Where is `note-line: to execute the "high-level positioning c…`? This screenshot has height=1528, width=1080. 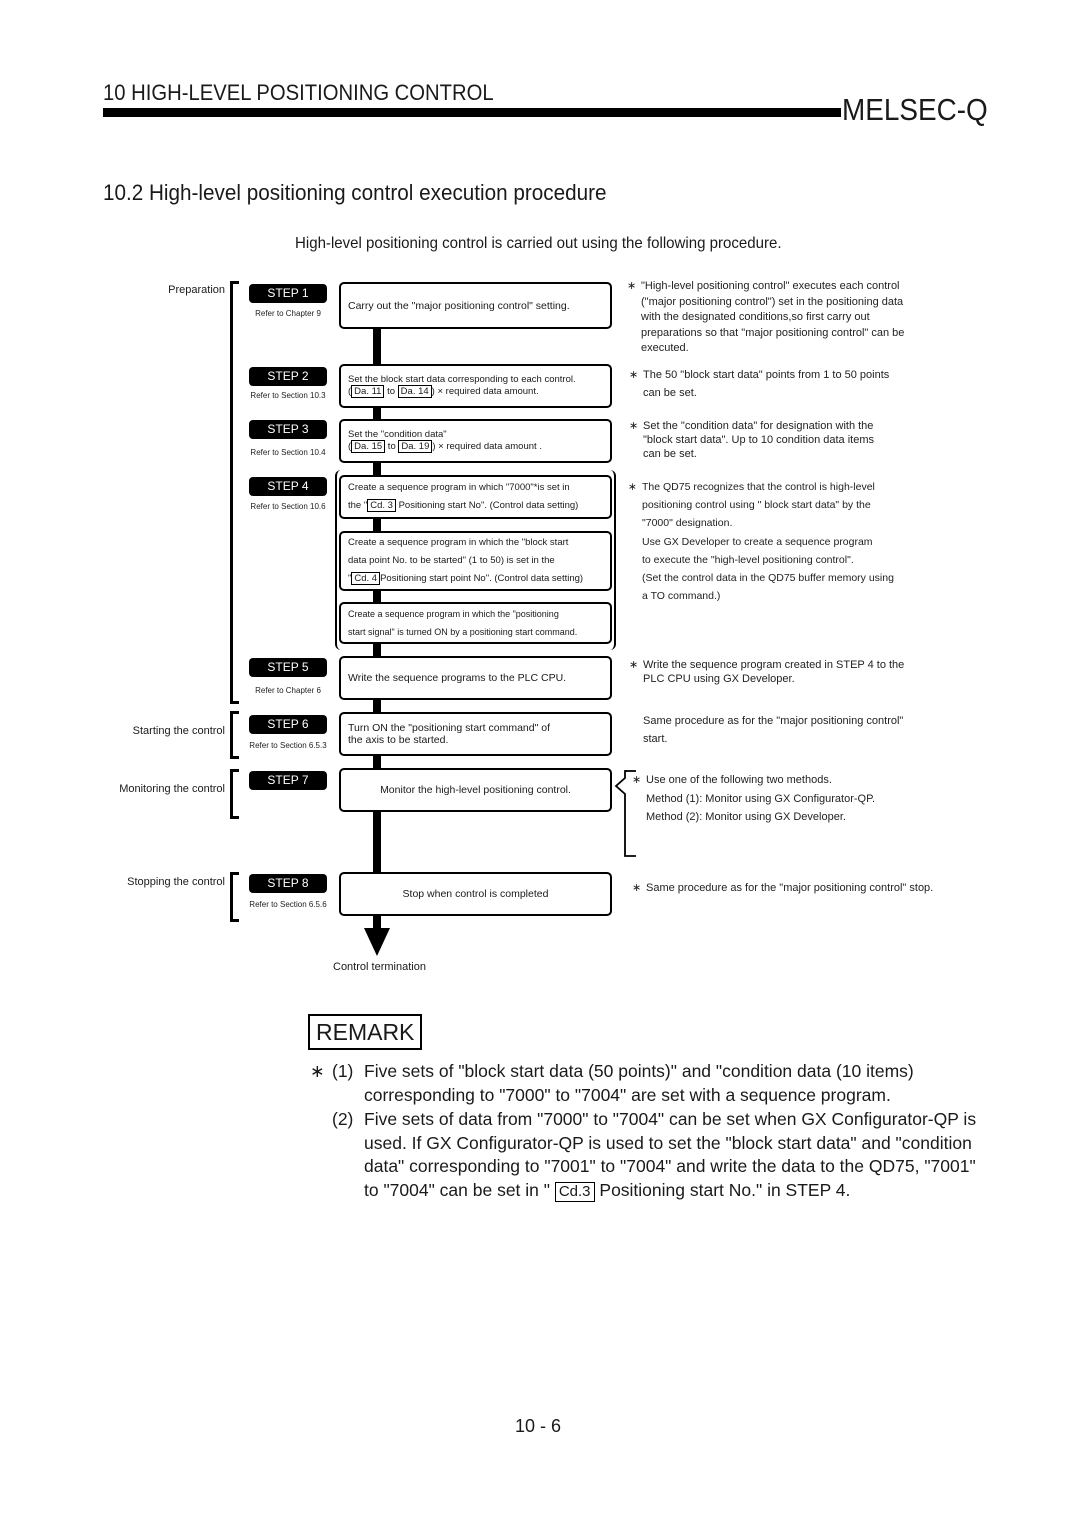
note-line: to execute the "high-level positioning c… is located at coordinates (748, 559).